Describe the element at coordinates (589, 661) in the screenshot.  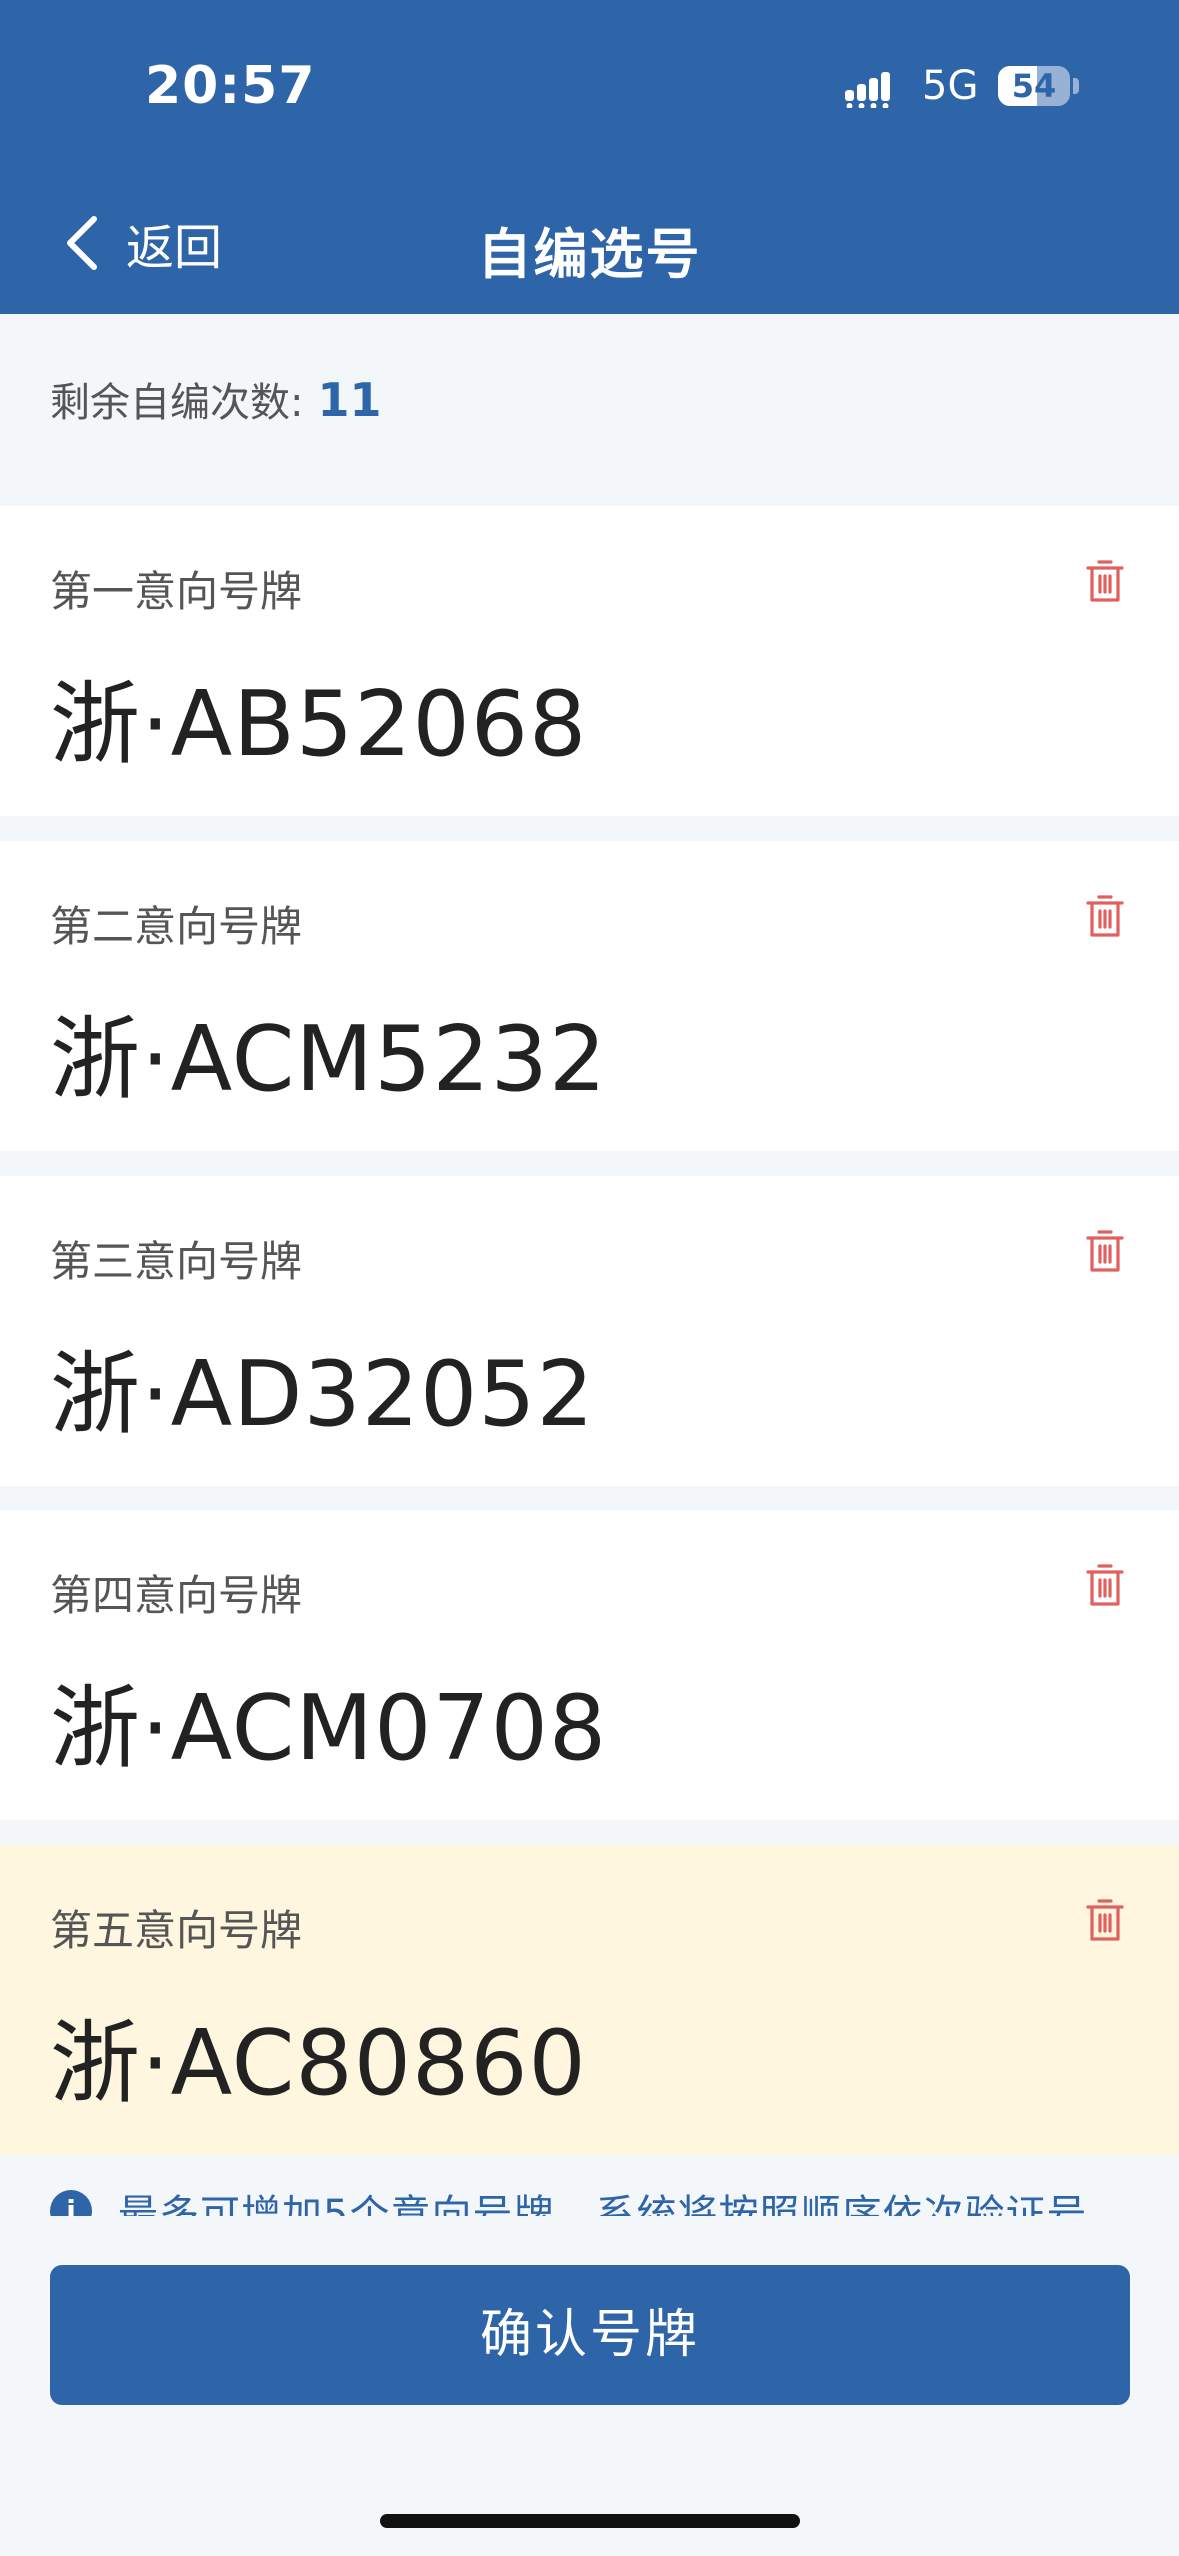
I see `plate-card-1: 第一意向号牌 浙·AB52068` at that location.